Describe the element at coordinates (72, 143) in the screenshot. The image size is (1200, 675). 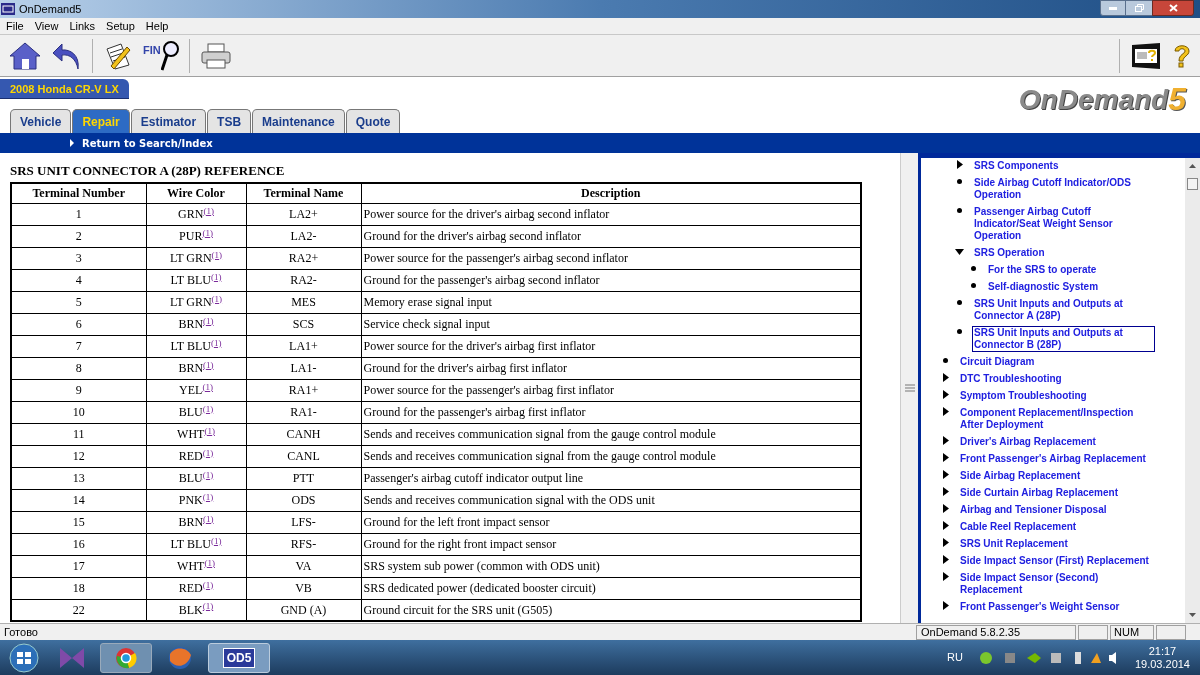
I see `arrow-icon` at that location.